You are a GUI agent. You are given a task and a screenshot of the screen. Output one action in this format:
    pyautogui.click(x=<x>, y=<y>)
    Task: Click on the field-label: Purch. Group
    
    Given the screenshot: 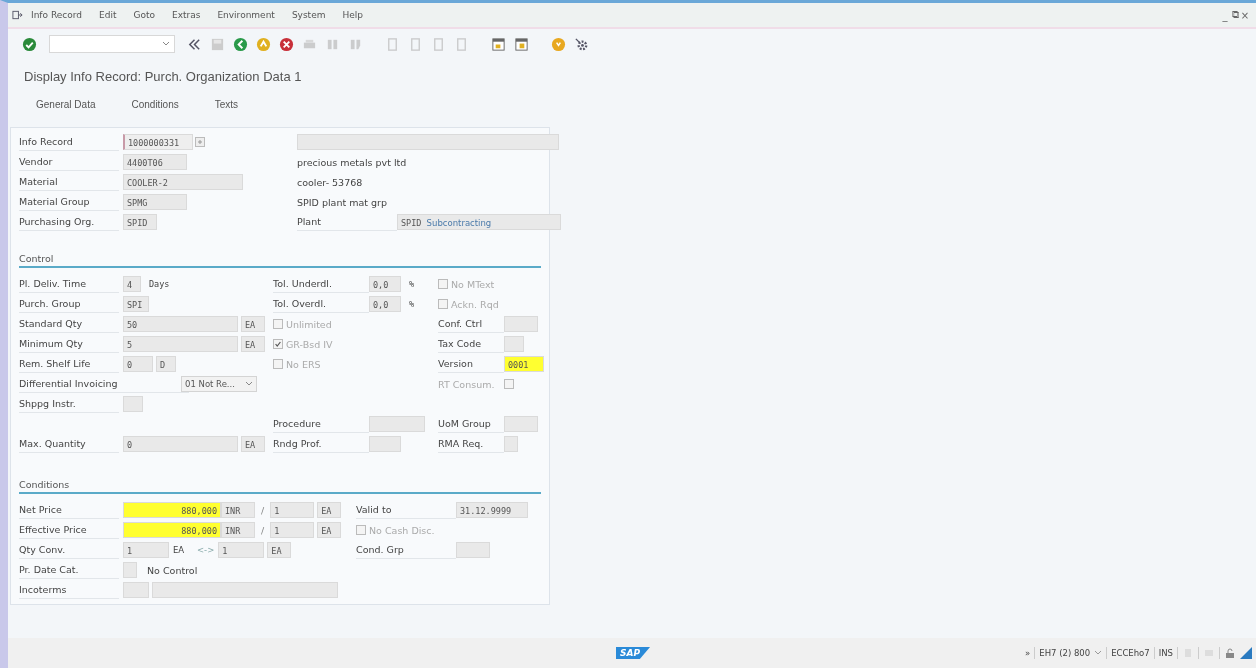 What is the action you would take?
    pyautogui.click(x=69, y=304)
    